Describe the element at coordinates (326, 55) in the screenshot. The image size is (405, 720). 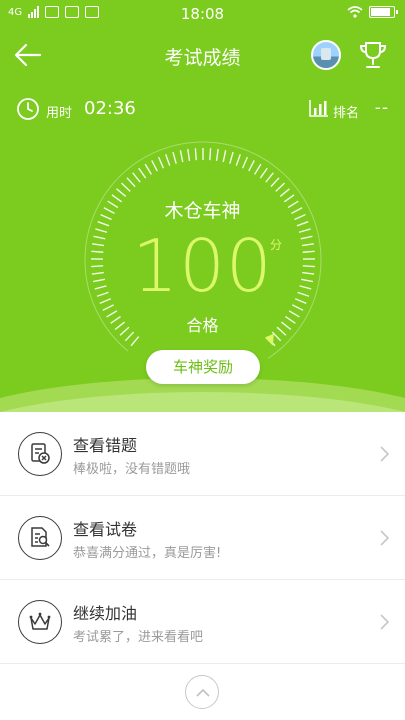
I see `avatar` at that location.